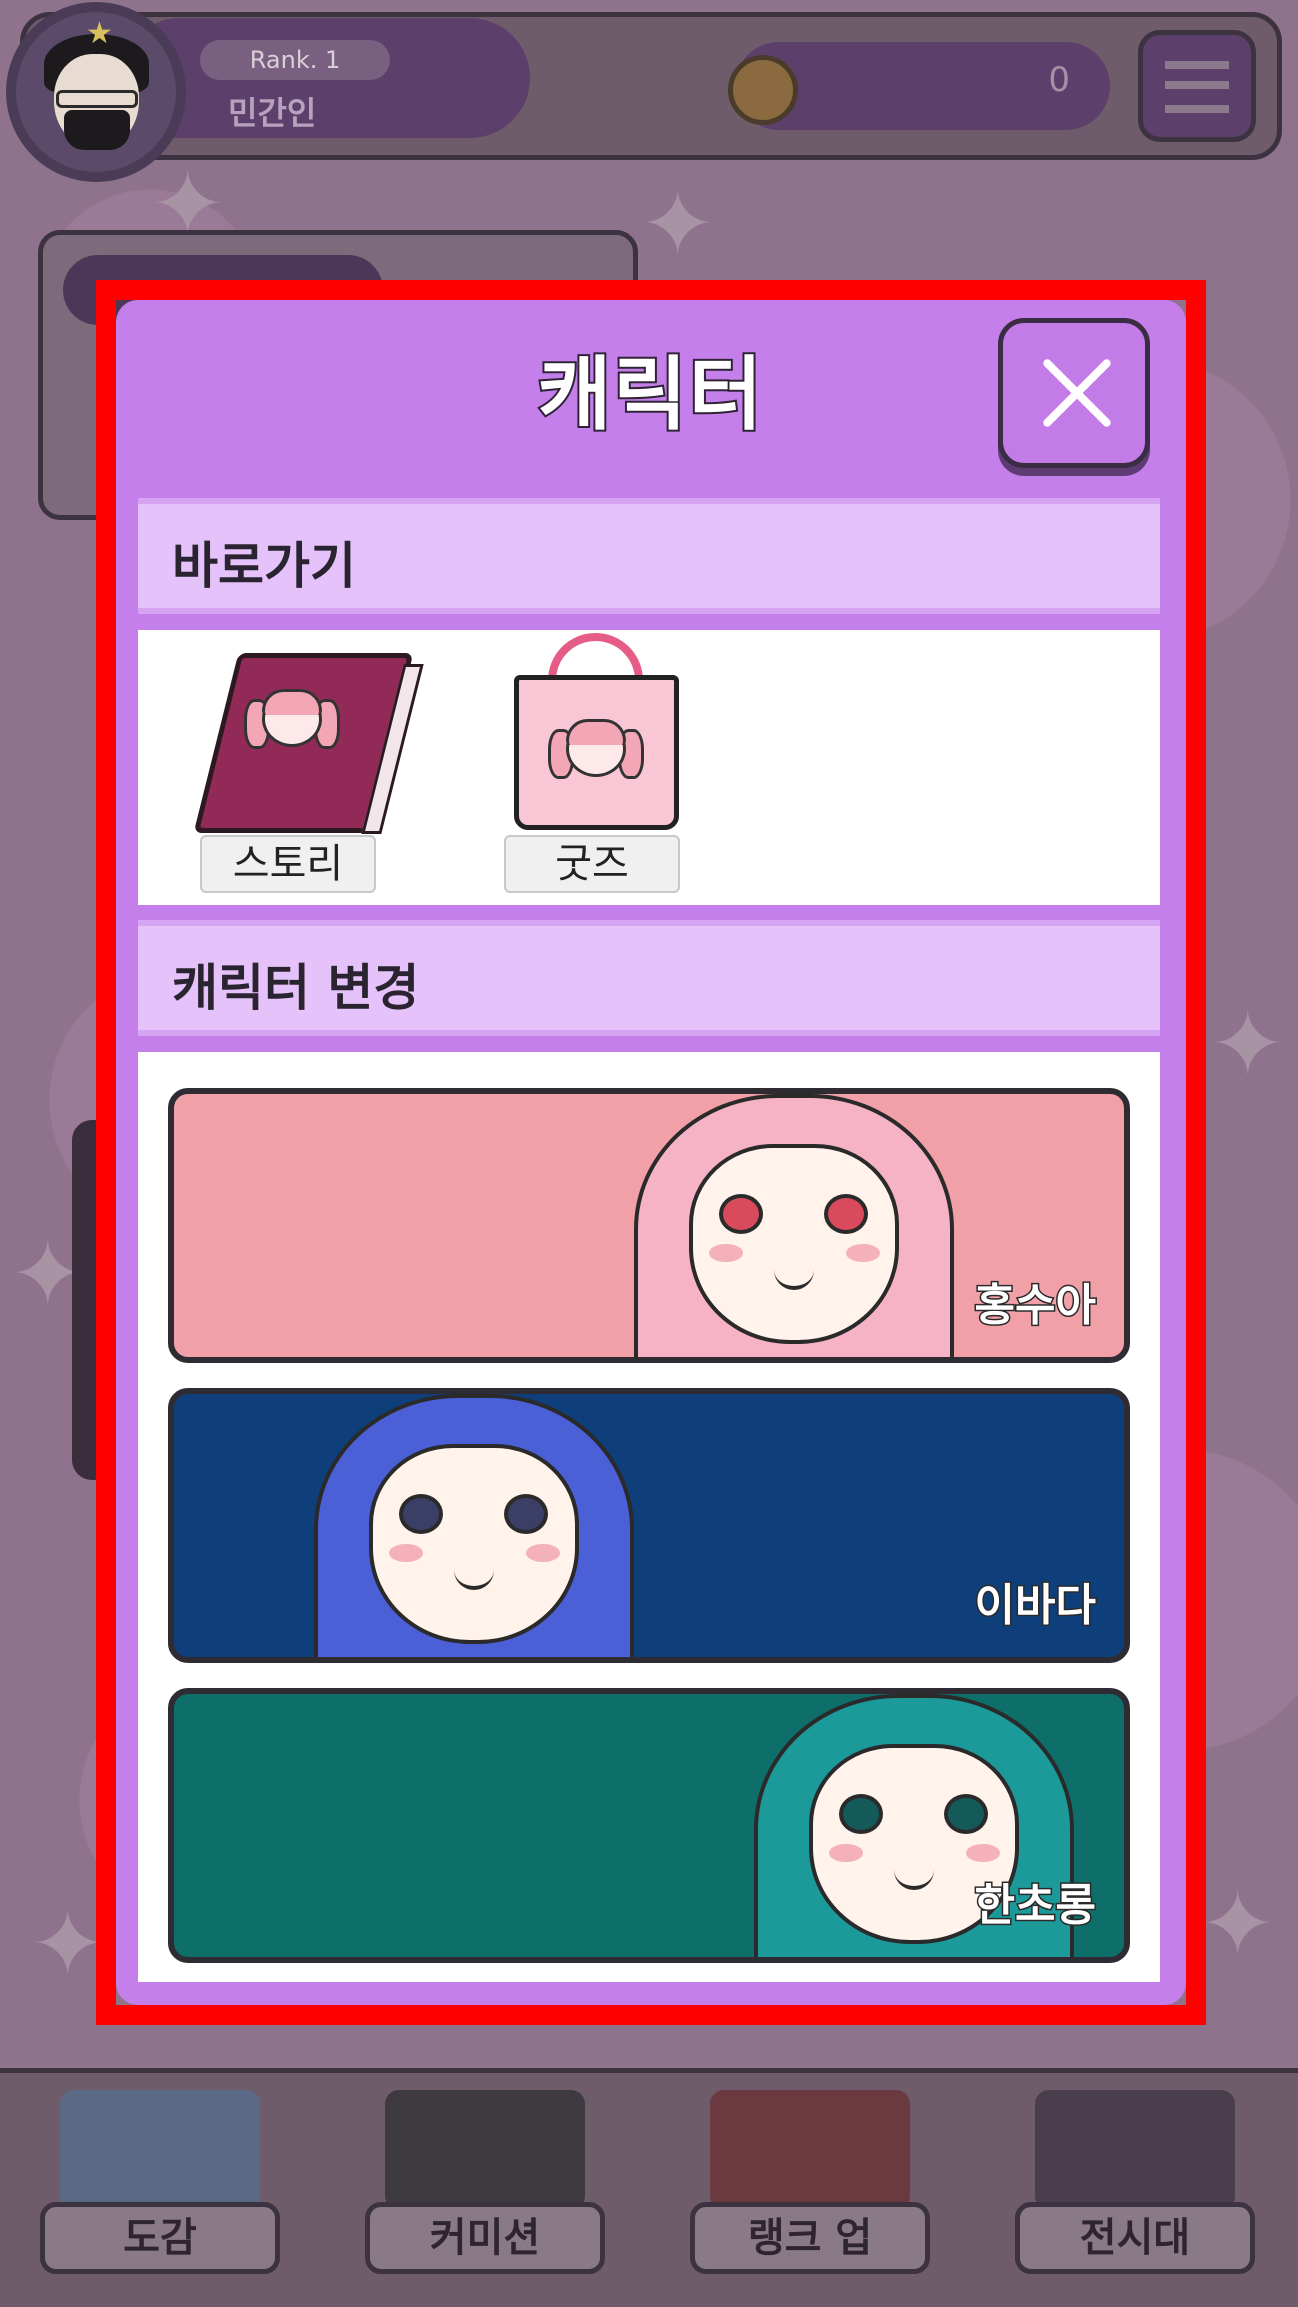 The image size is (1298, 2307). What do you see at coordinates (1135, 2150) in the screenshot?
I see `display-case-icon` at bounding box center [1135, 2150].